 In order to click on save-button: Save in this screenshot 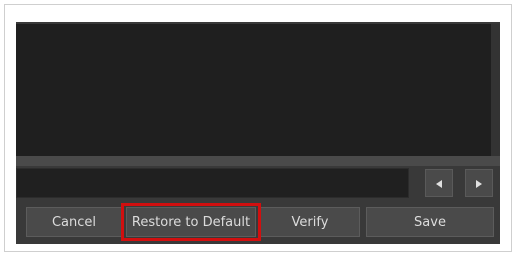, I will do `click(430, 222)`.